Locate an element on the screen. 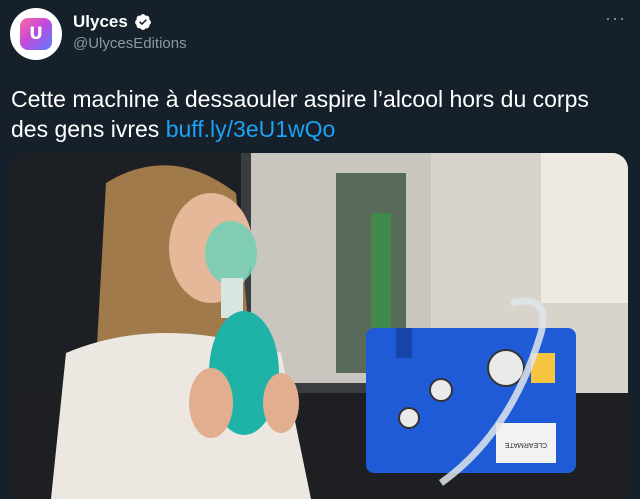 This screenshot has height=499, width=640. avatar-letter: U is located at coordinates (36, 34).